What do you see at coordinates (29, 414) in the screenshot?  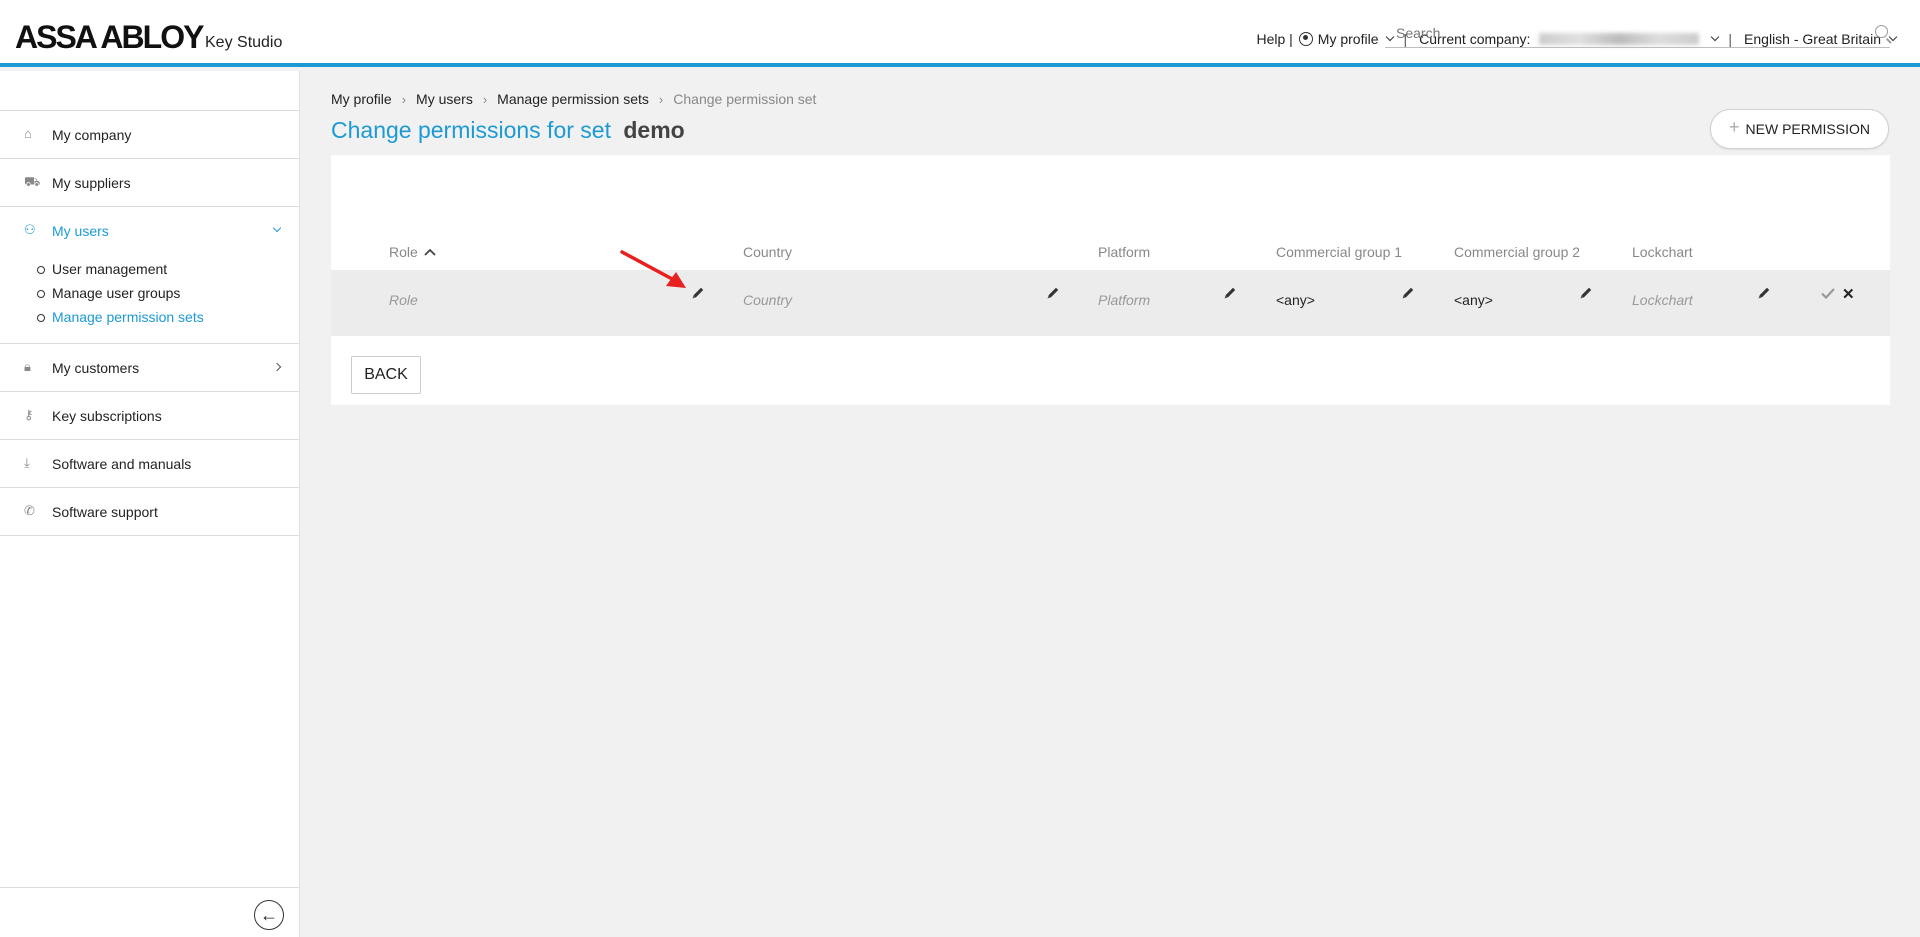 I see `key-icon: ⚷` at bounding box center [29, 414].